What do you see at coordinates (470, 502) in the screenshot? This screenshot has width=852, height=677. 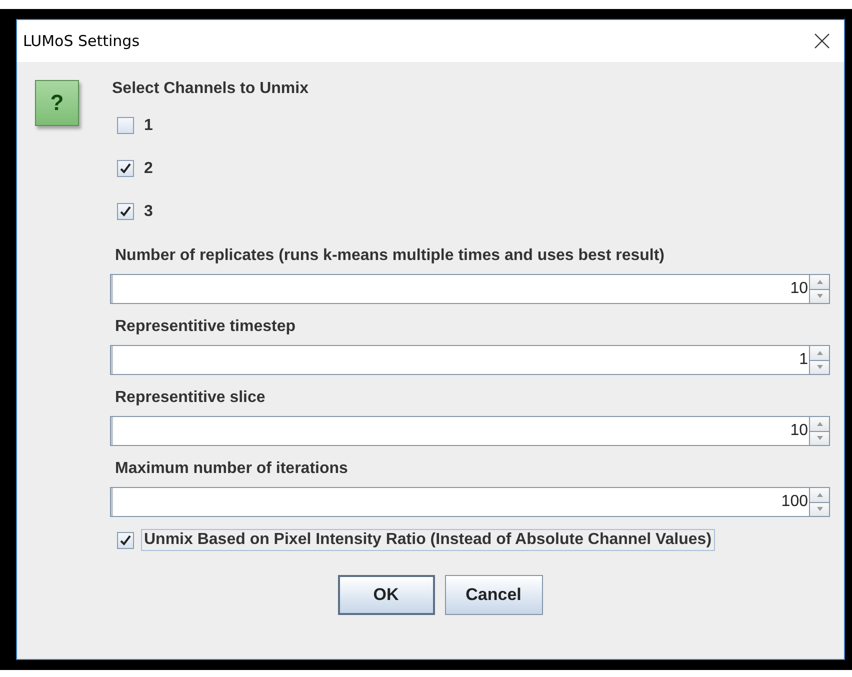 I see `spinner-field: 100` at bounding box center [470, 502].